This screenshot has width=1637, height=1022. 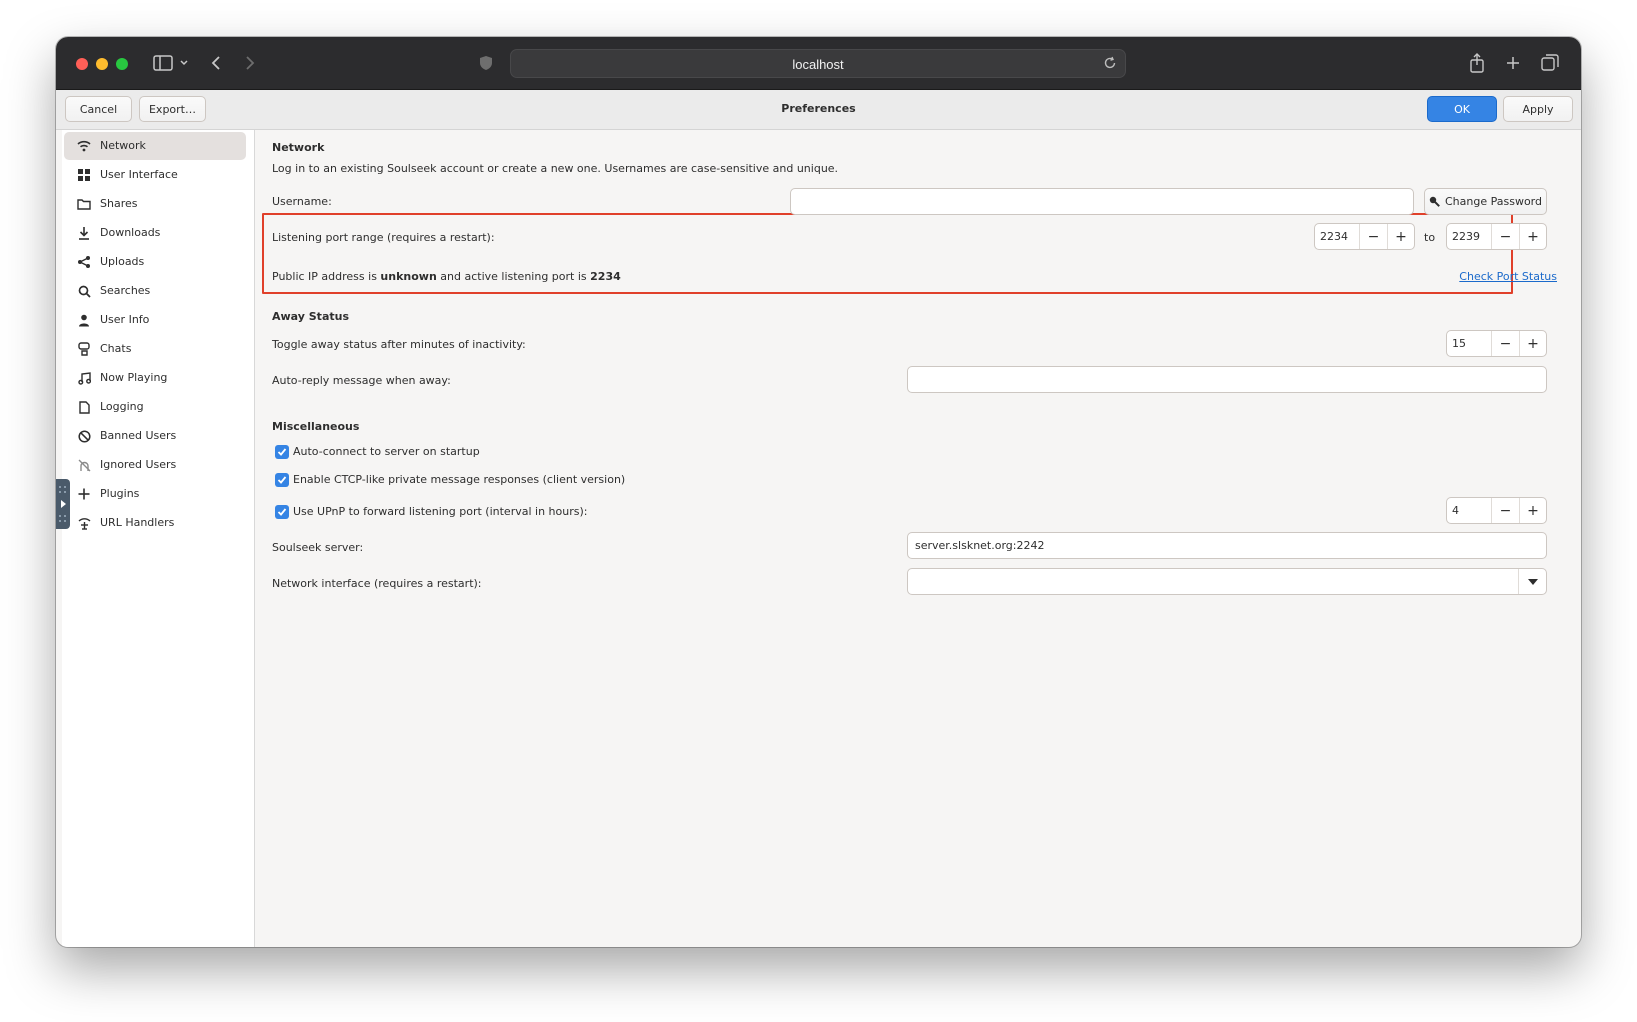 What do you see at coordinates (84, 494) in the screenshot?
I see `plus-icon` at bounding box center [84, 494].